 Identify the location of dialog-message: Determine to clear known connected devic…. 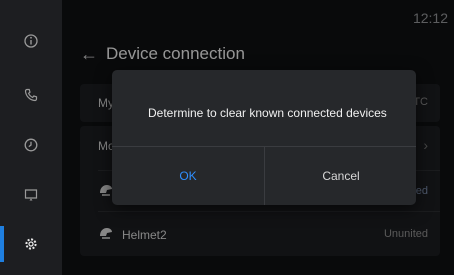
(267, 113).